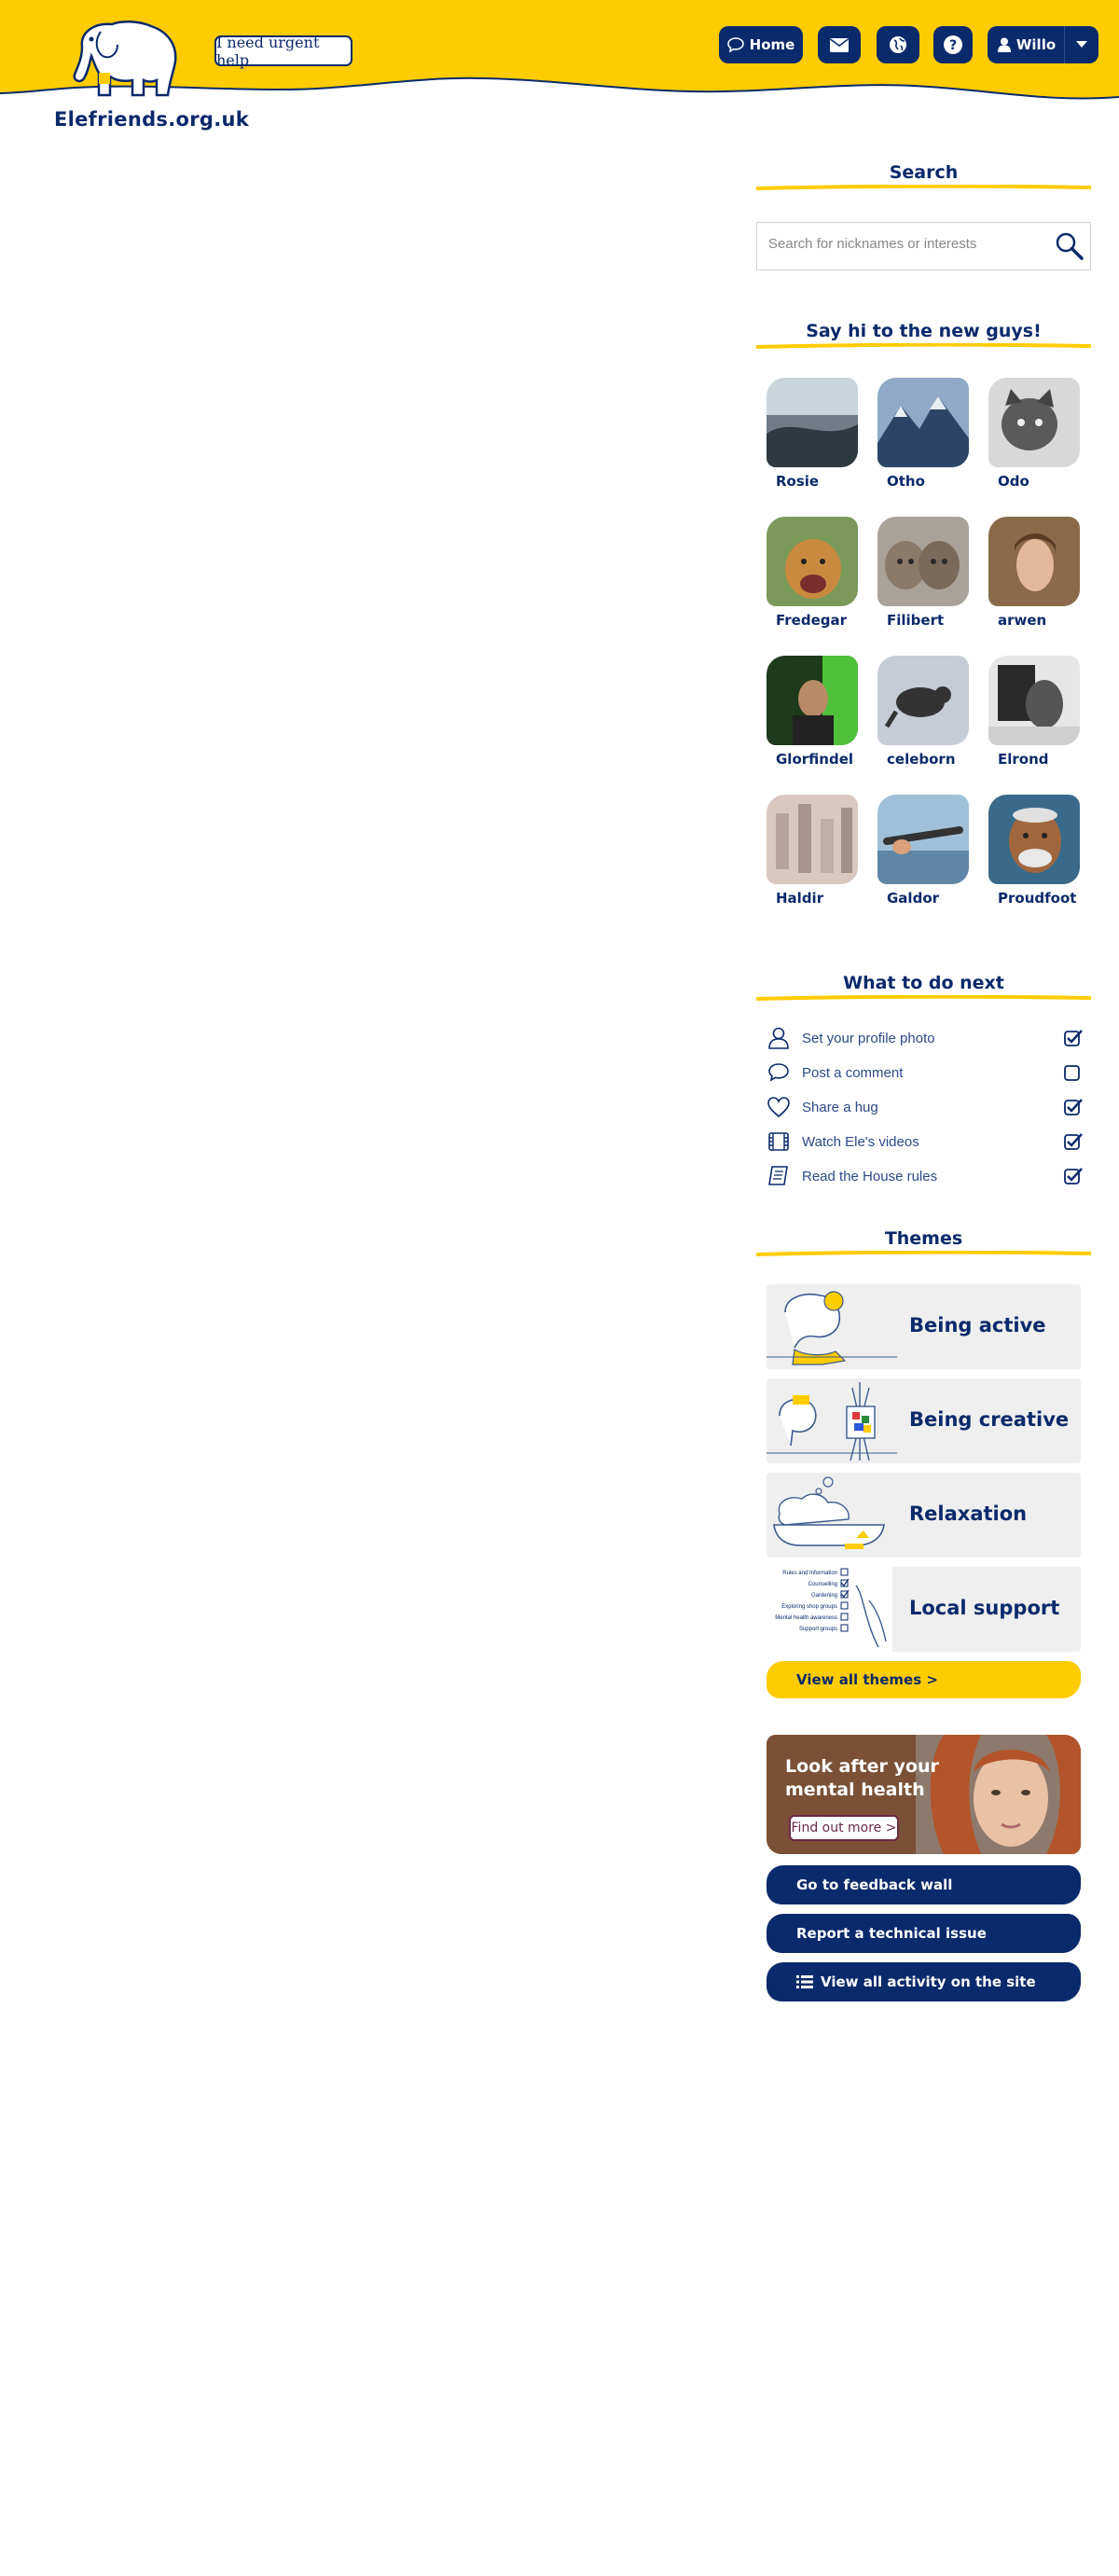 The image size is (1119, 2576). What do you see at coordinates (832, 1421) in the screenshot?
I see `elephant-painting-illustration` at bounding box center [832, 1421].